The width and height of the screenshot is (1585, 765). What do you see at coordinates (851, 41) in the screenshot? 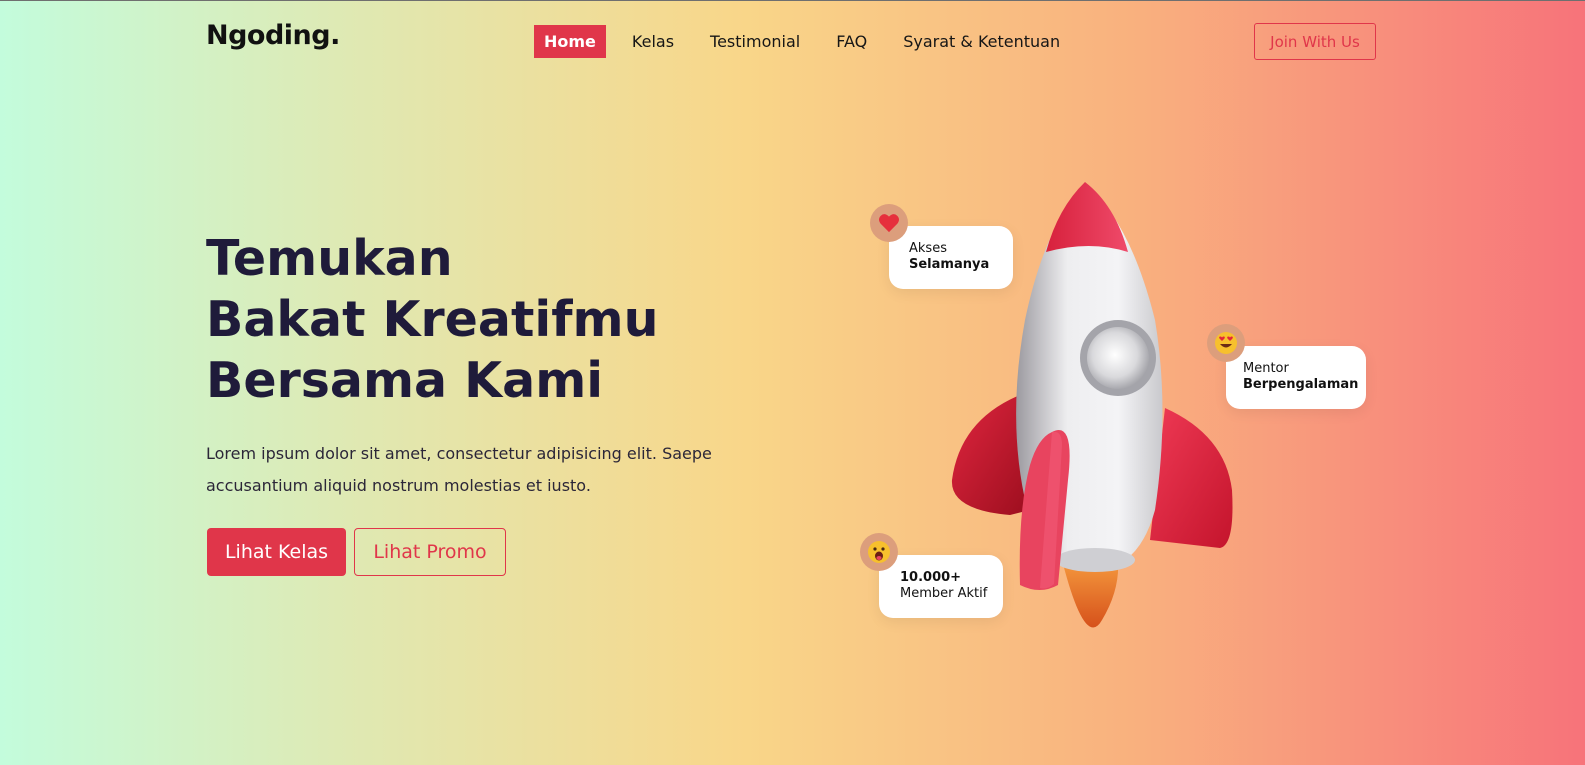
I see `nav-item-faq: FAQ` at bounding box center [851, 41].